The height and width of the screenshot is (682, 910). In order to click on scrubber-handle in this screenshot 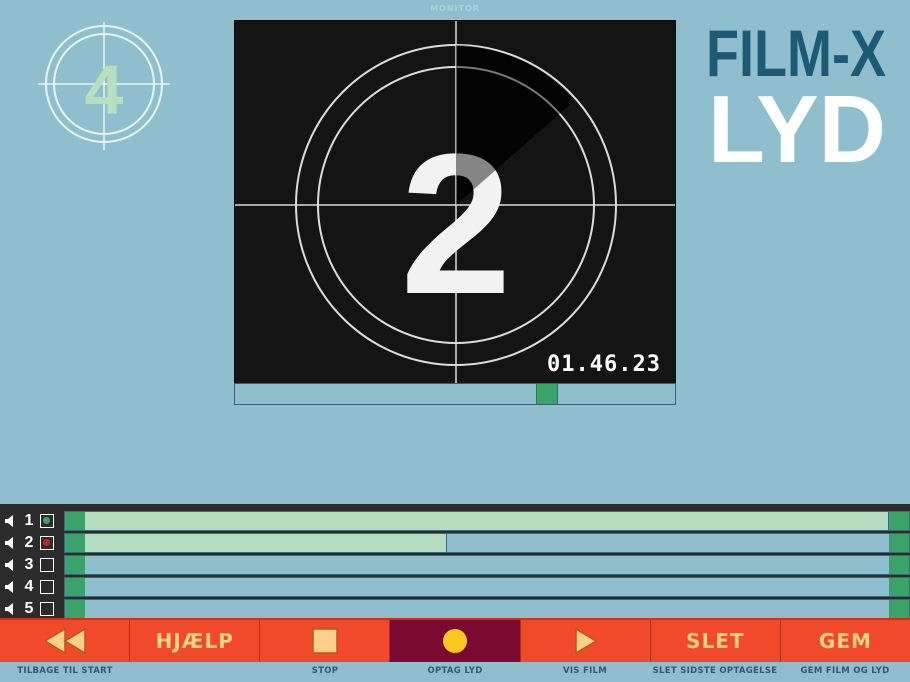, I will do `click(547, 394)`.